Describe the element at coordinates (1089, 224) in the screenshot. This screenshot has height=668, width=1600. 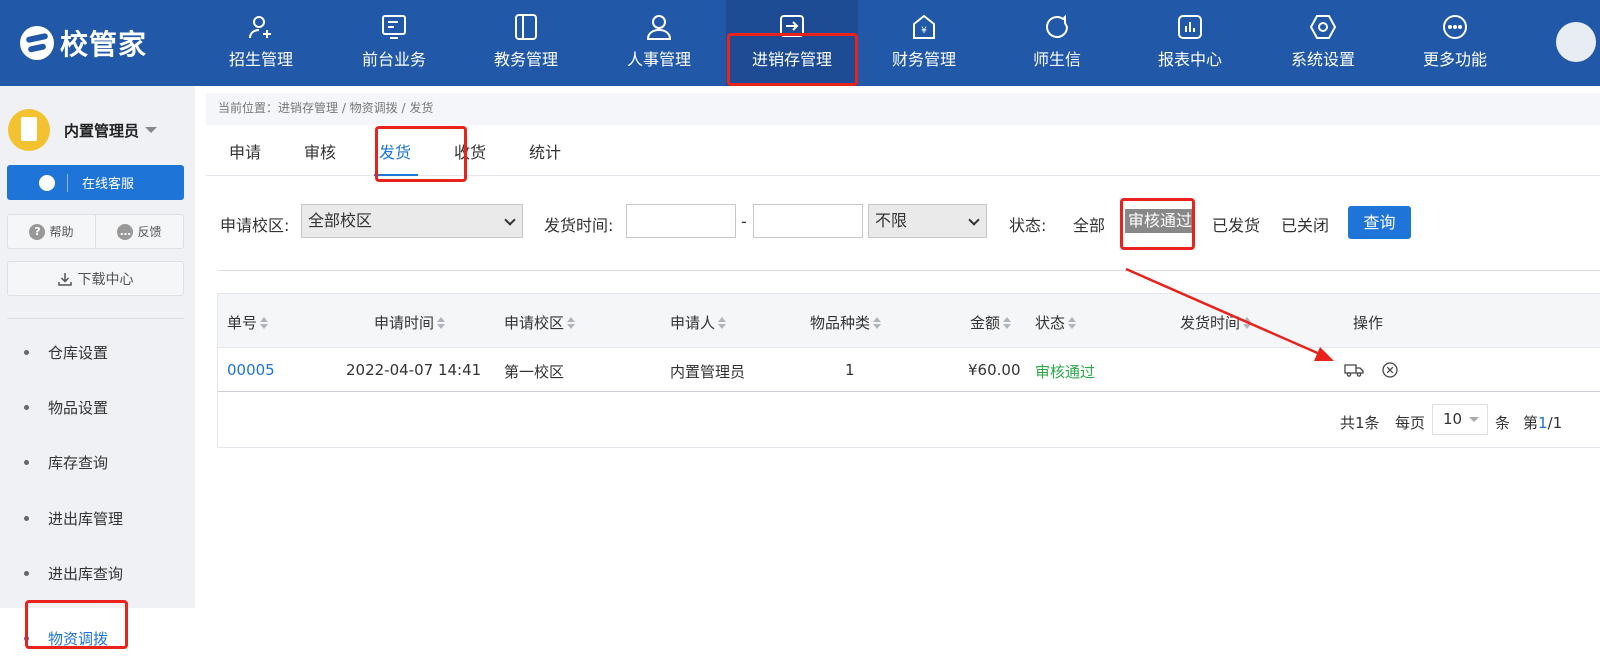
I see `status-option-all: 全部` at that location.